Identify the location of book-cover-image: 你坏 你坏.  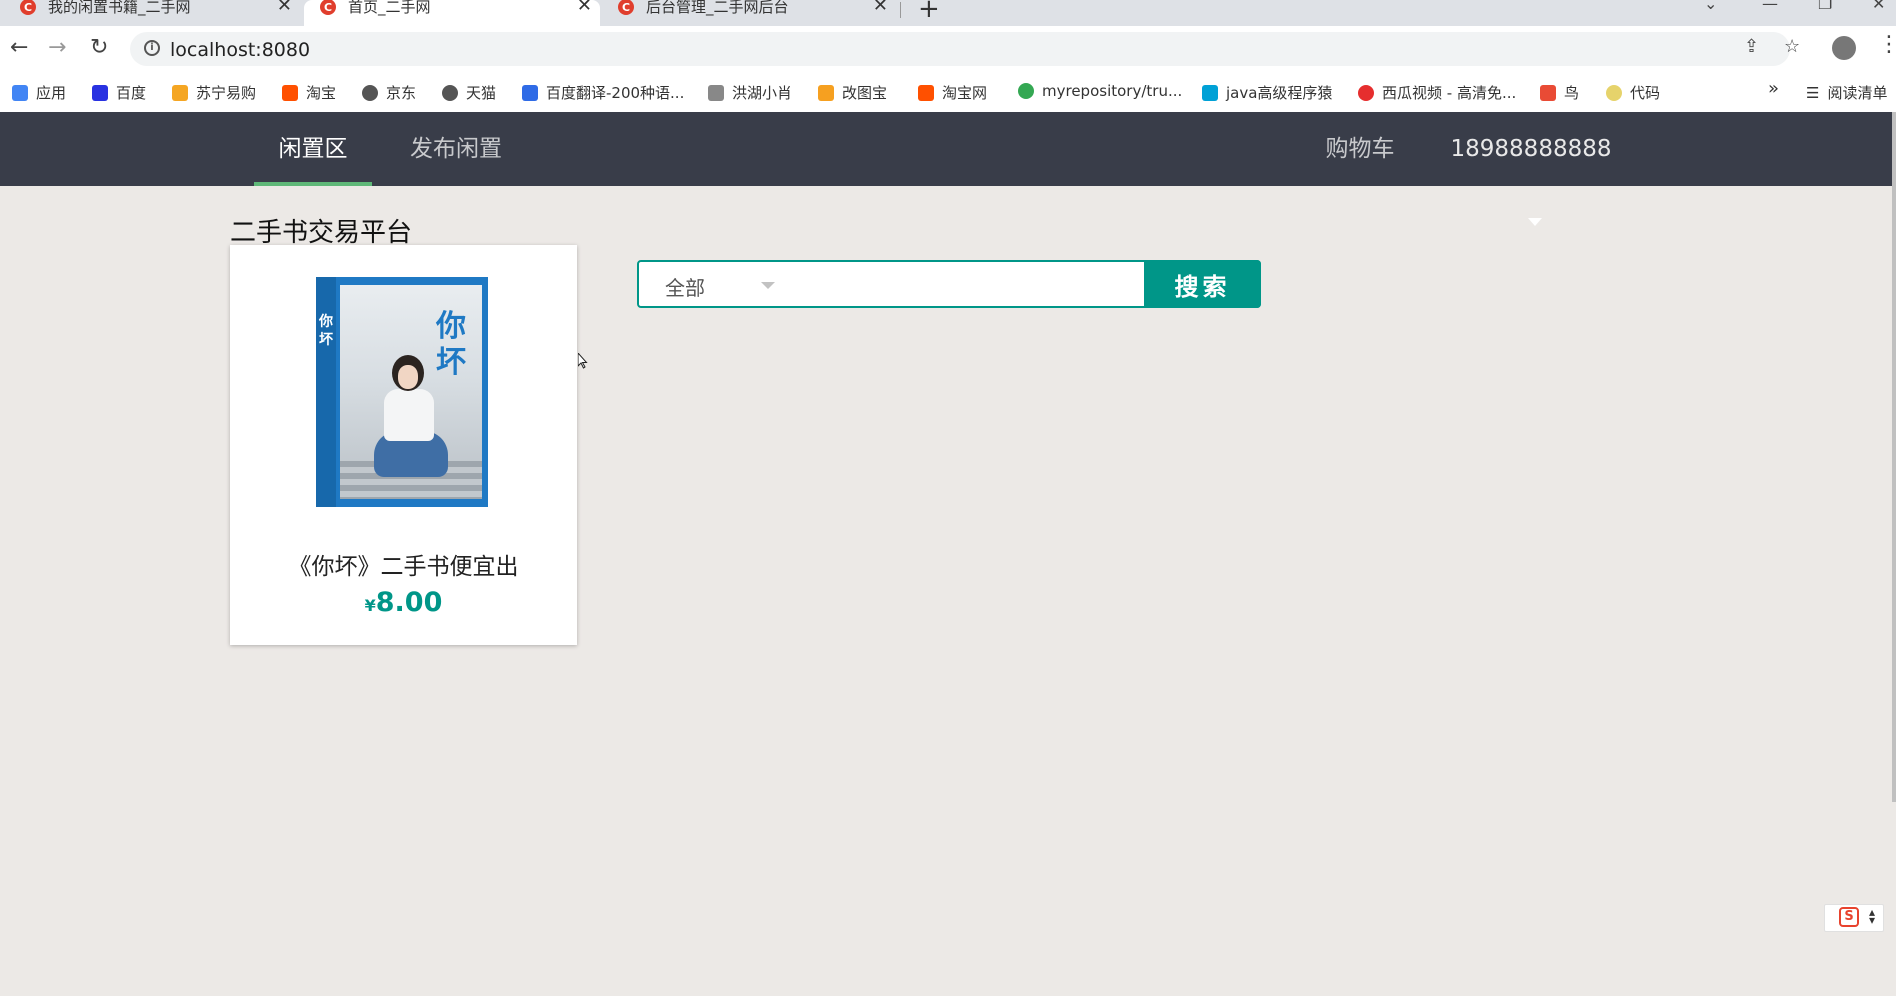
(402, 392).